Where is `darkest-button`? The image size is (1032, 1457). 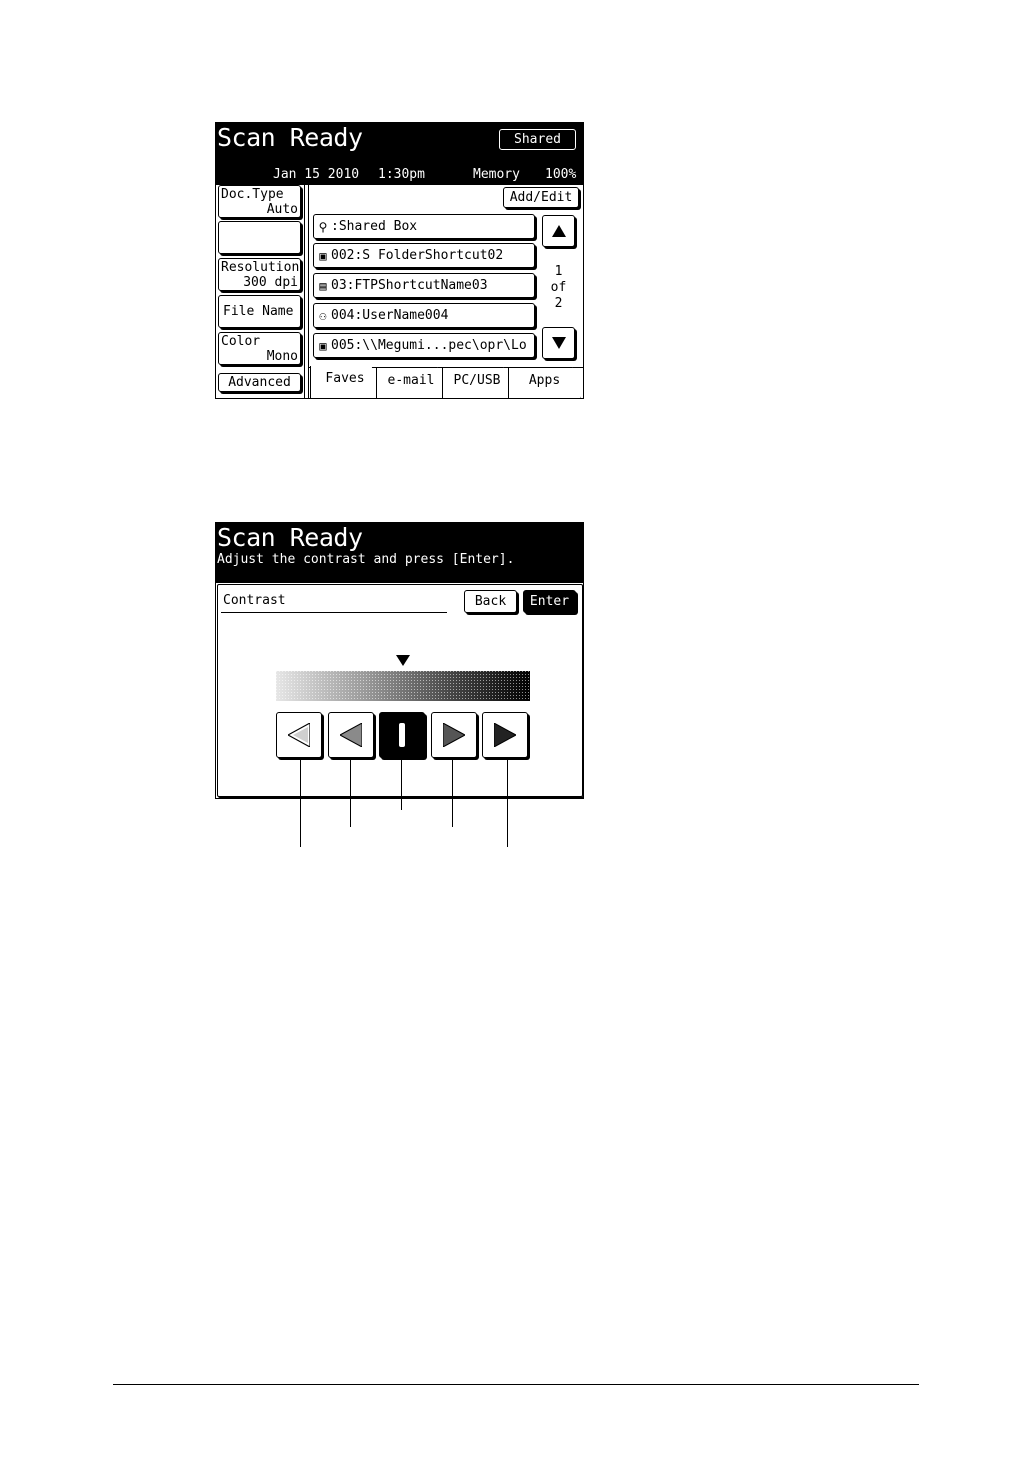
darkest-button is located at coordinates (505, 735).